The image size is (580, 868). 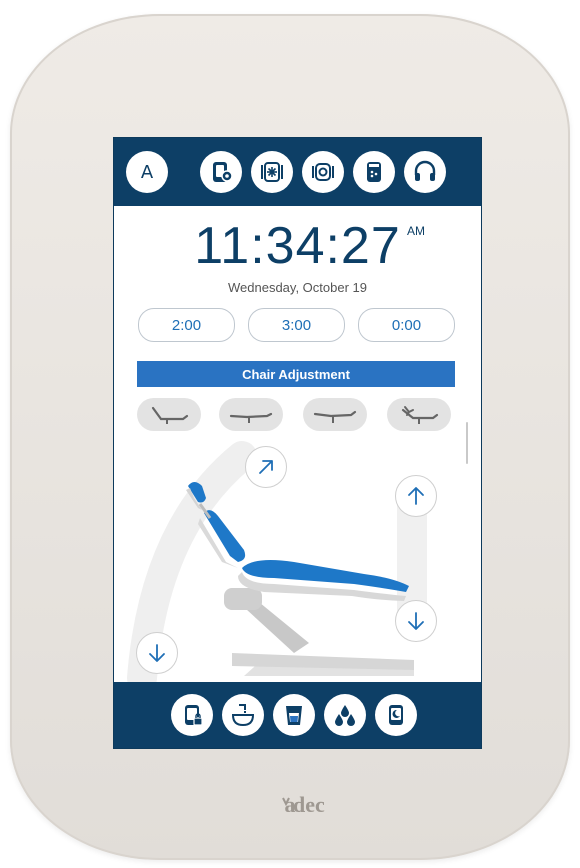 I want to click on top-toolbar: A, so click(x=297, y=172).